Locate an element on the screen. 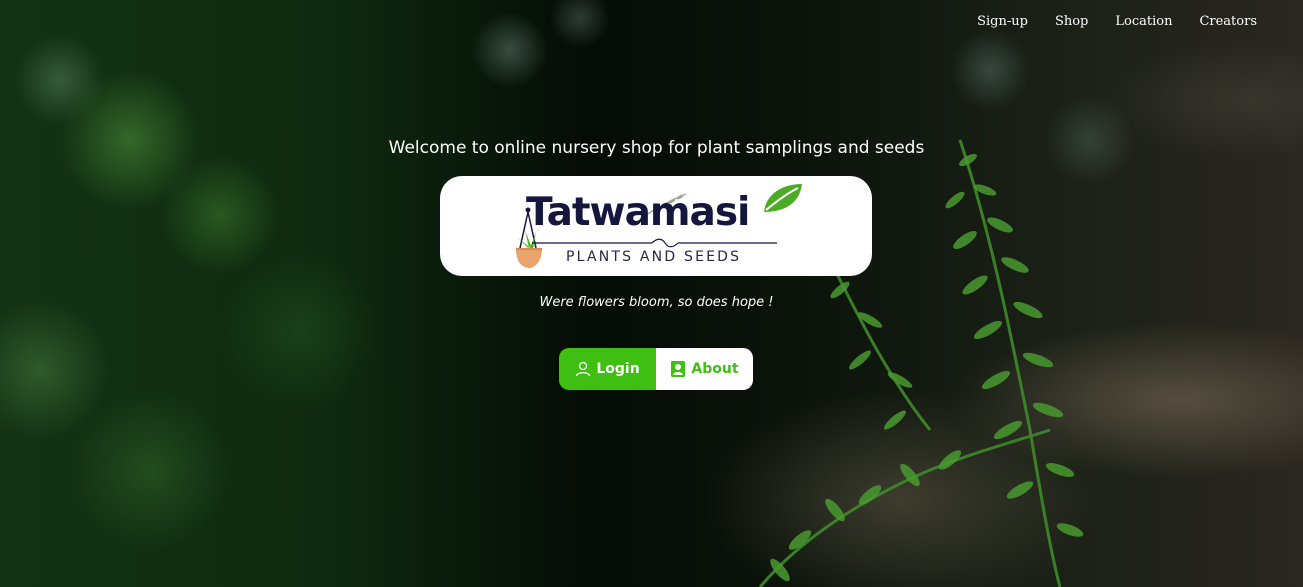 The height and width of the screenshot is (587, 1303). action-buttons: Login About is located at coordinates (656, 369).